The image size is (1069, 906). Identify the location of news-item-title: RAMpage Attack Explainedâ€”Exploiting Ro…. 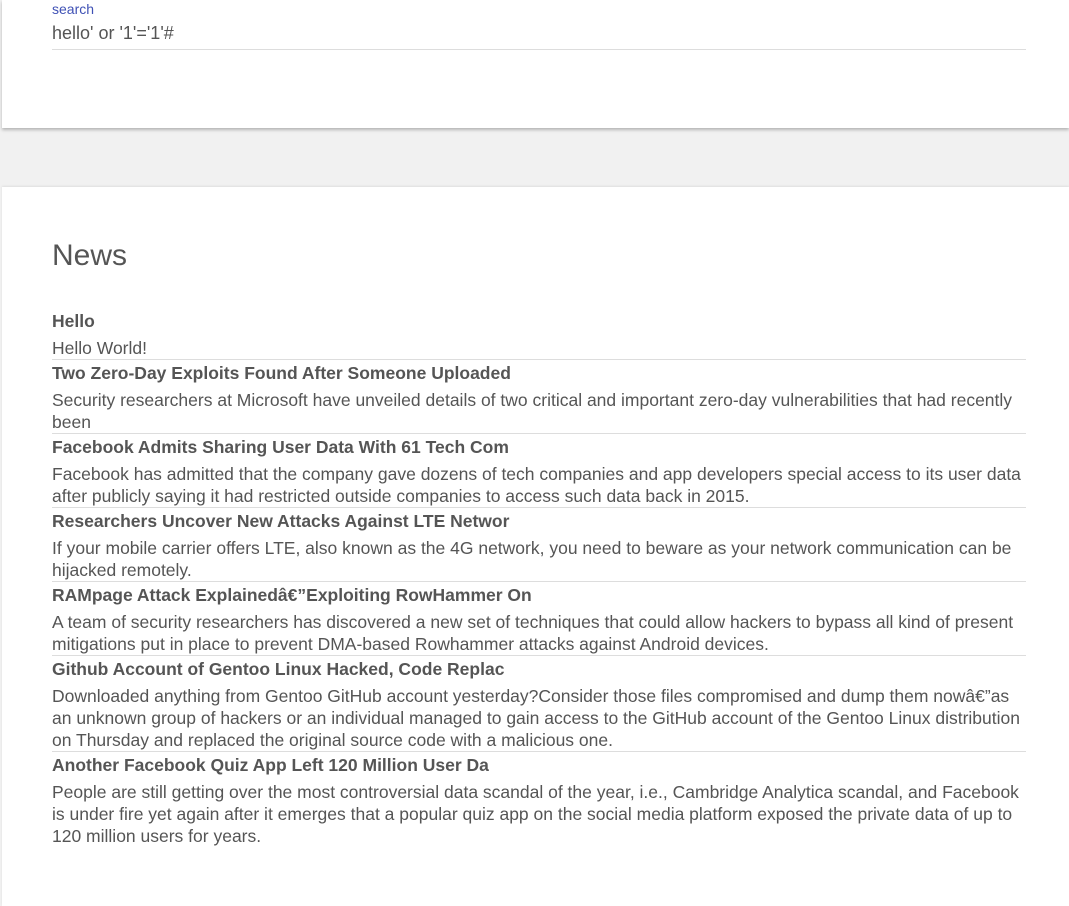
(292, 595).